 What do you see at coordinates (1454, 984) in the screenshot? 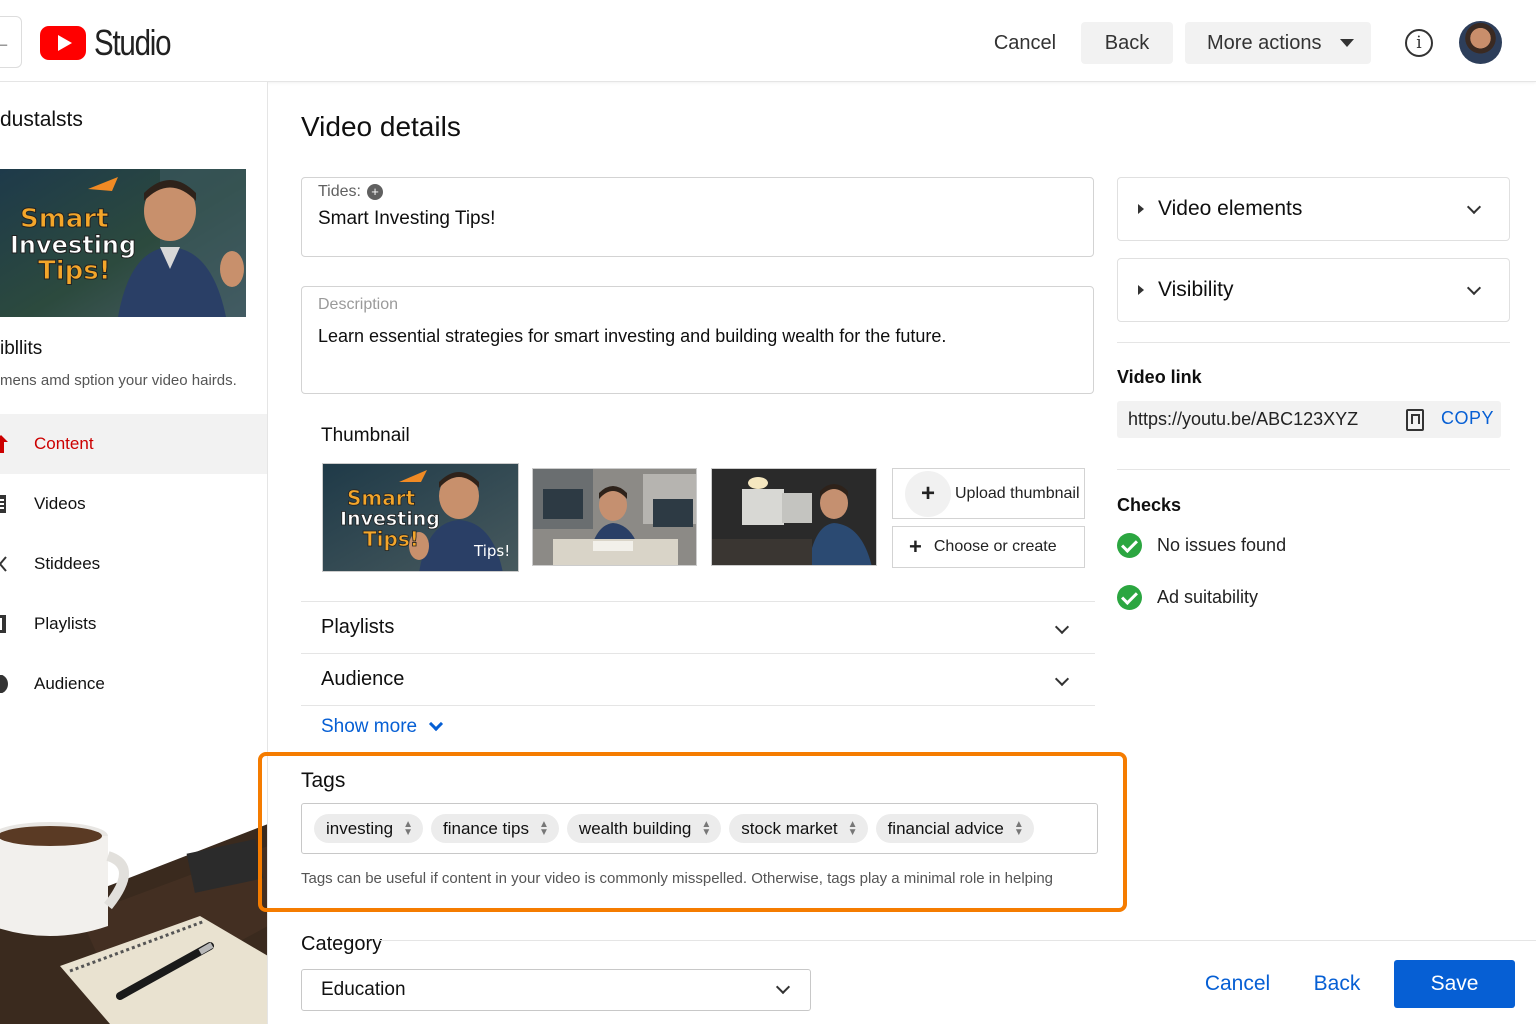
I see `save-button: Save` at bounding box center [1454, 984].